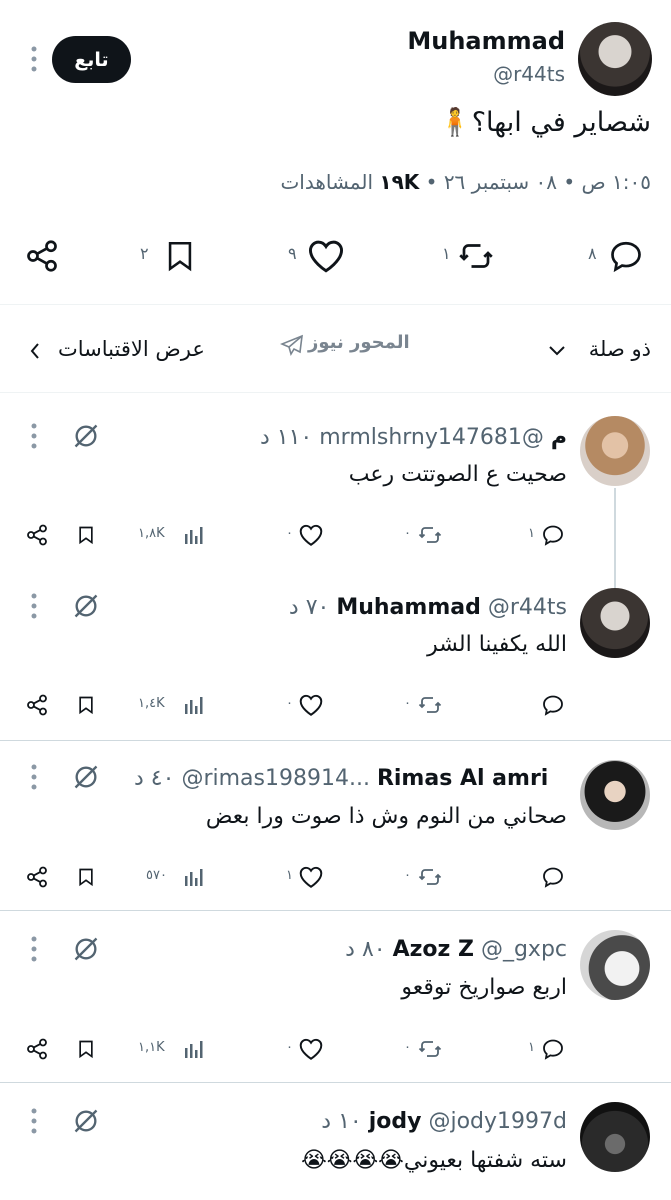 This screenshot has height=1200, width=671. I want to click on reply-header: Azoz Z @_gxpc ٨٠ د, so click(456, 949).